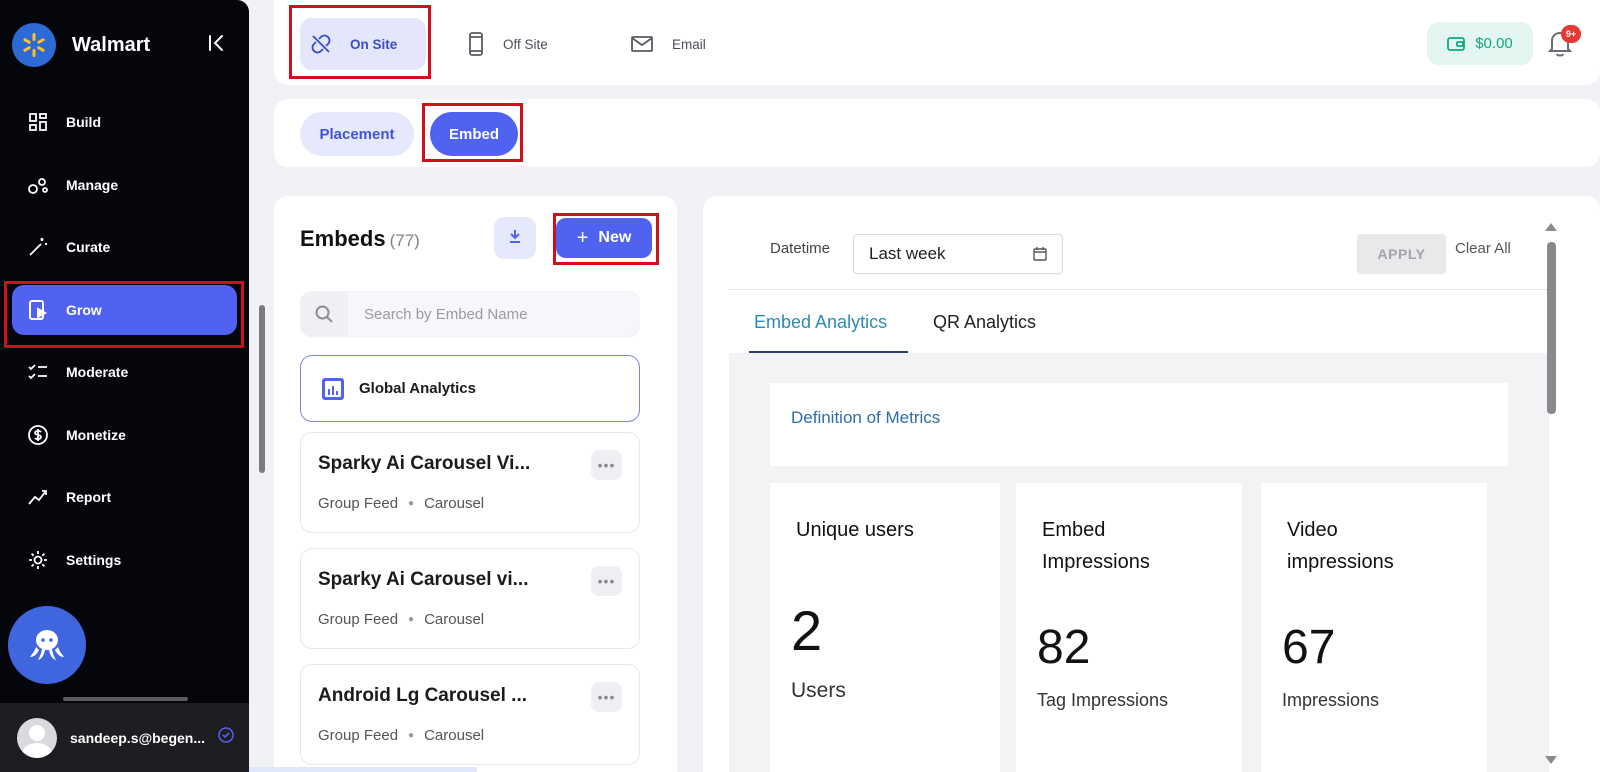 This screenshot has height=772, width=1600. Describe the element at coordinates (1551, 760) in the screenshot. I see `scroll-down-arrow-icon` at that location.